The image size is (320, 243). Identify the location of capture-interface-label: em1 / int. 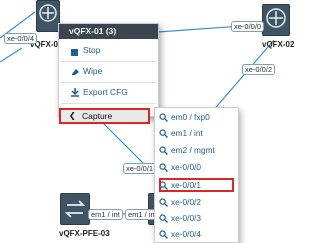
(187, 133).